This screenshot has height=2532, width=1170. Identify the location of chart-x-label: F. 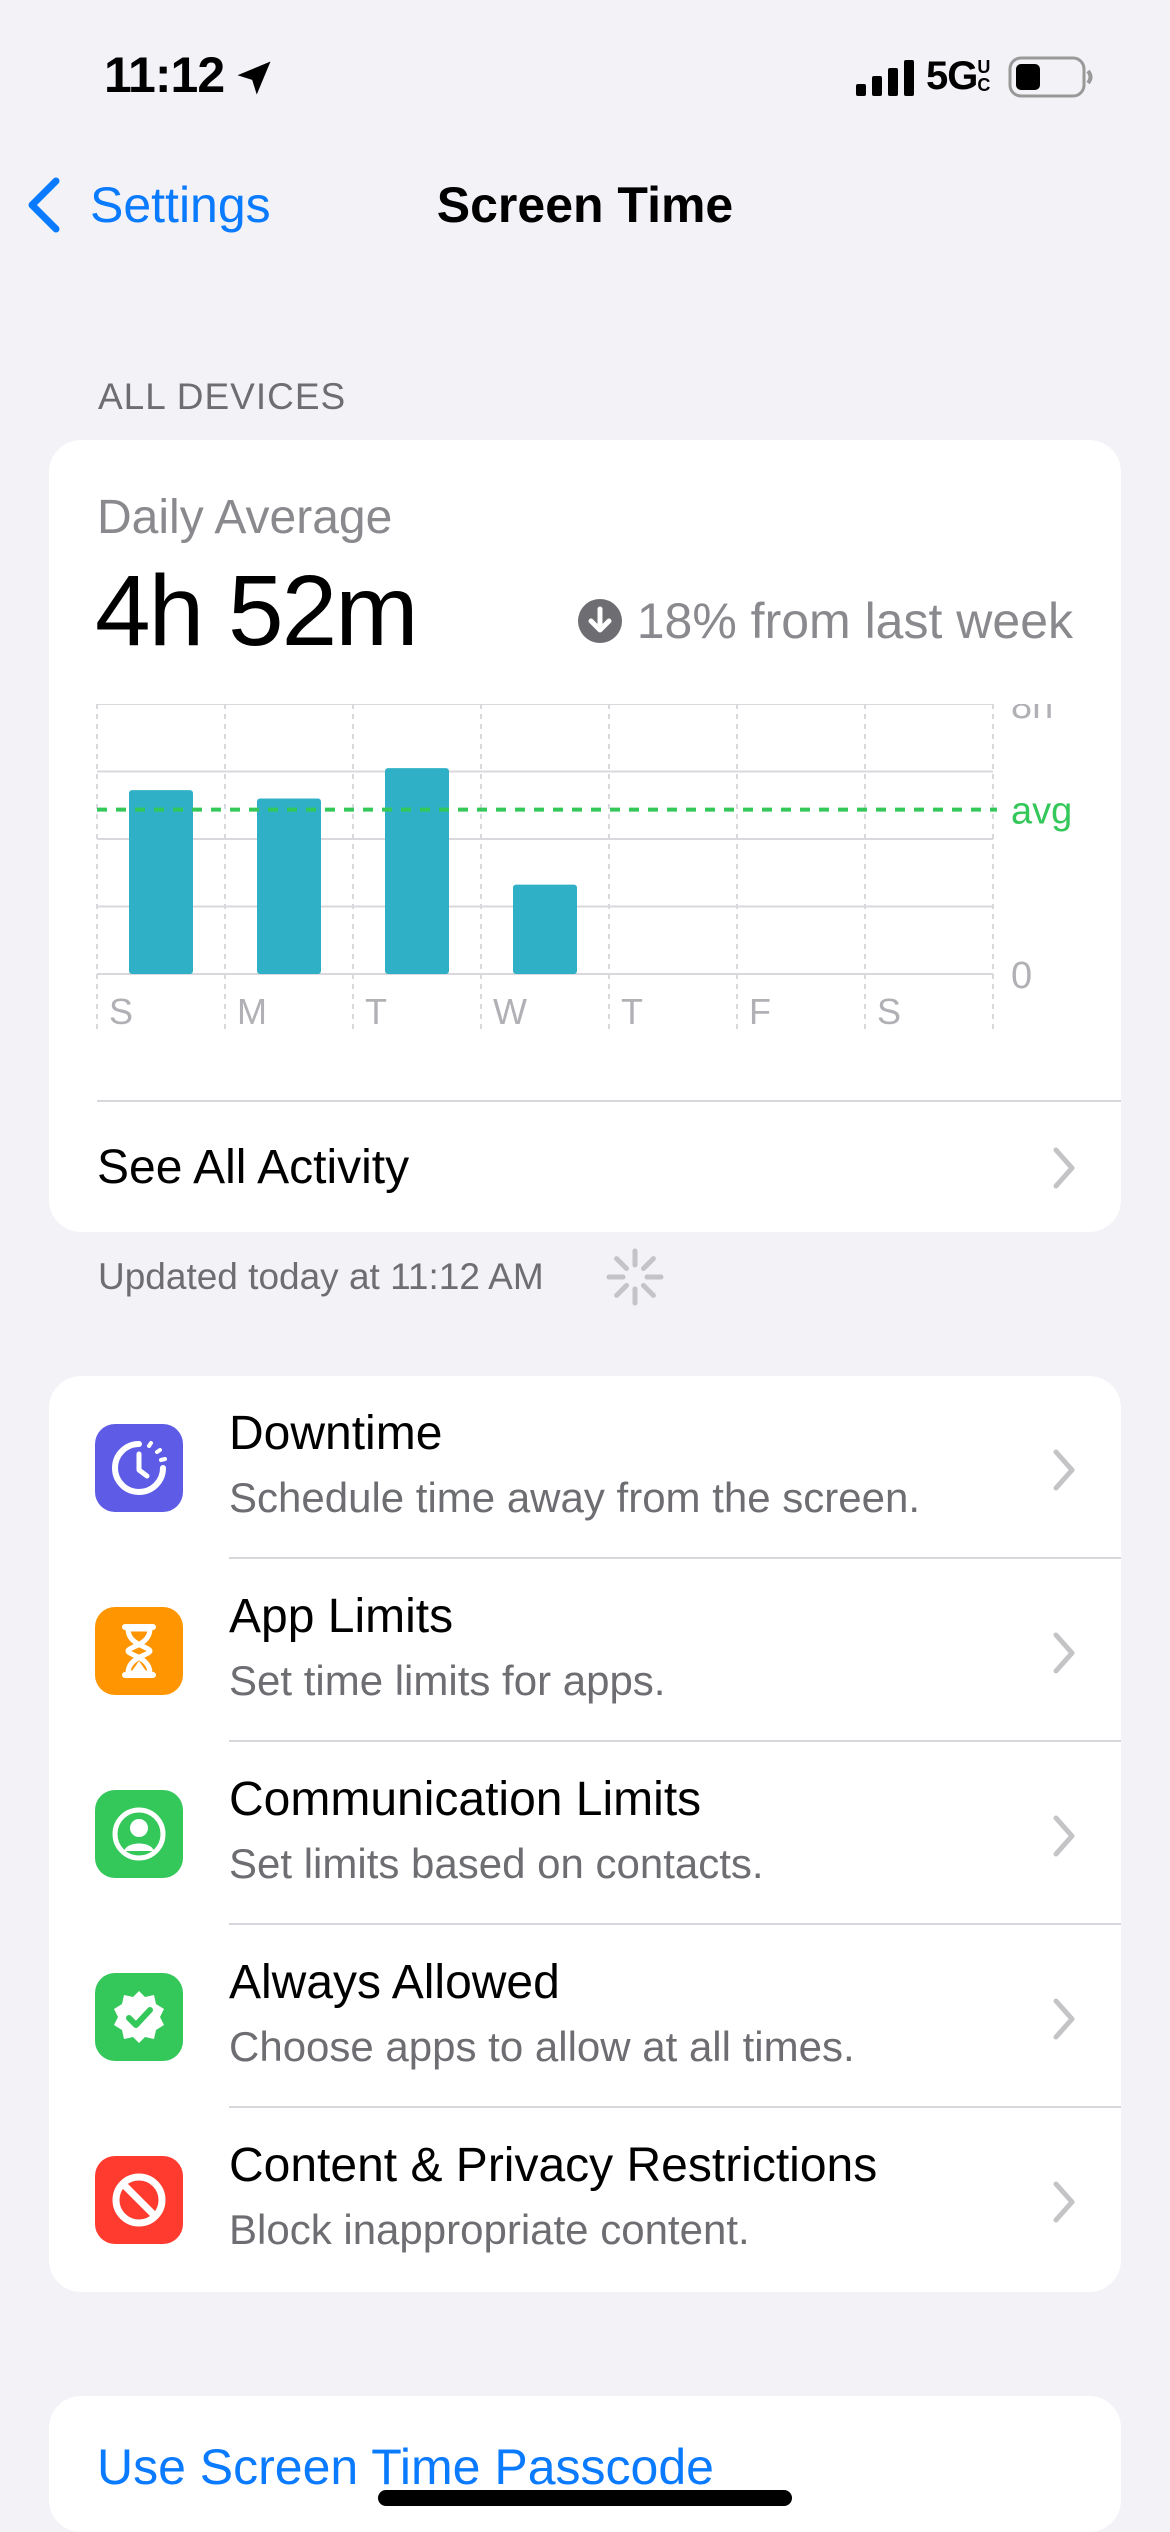
(760, 1011).